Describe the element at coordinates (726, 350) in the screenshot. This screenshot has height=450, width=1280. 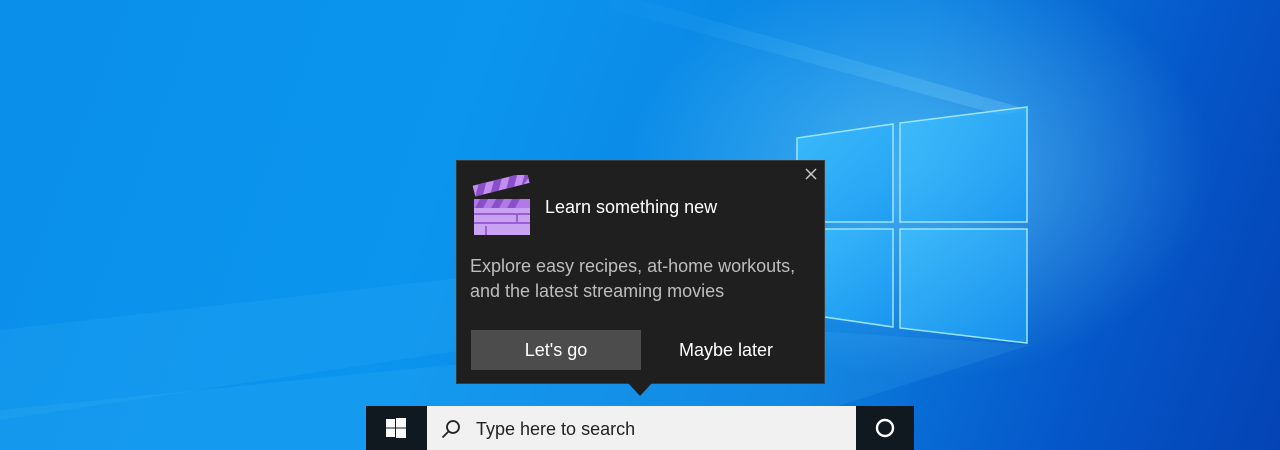
I see `maybe-later-button: Maybe later` at that location.